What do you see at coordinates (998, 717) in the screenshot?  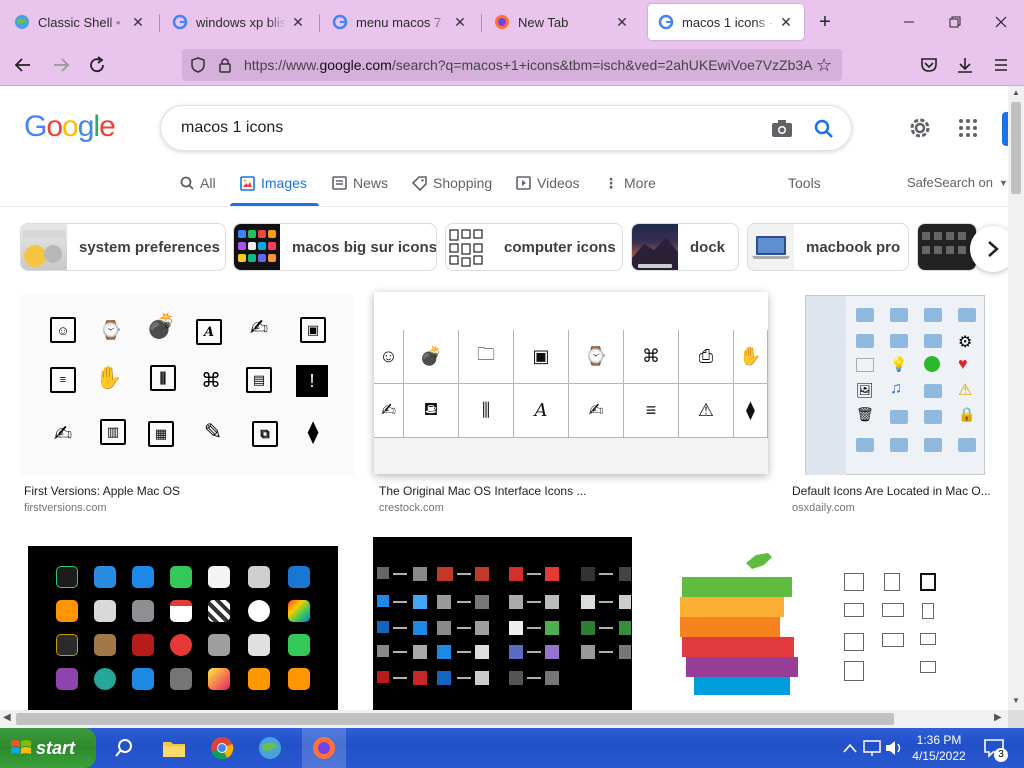 I see `scroll-right-icon: ▶` at bounding box center [998, 717].